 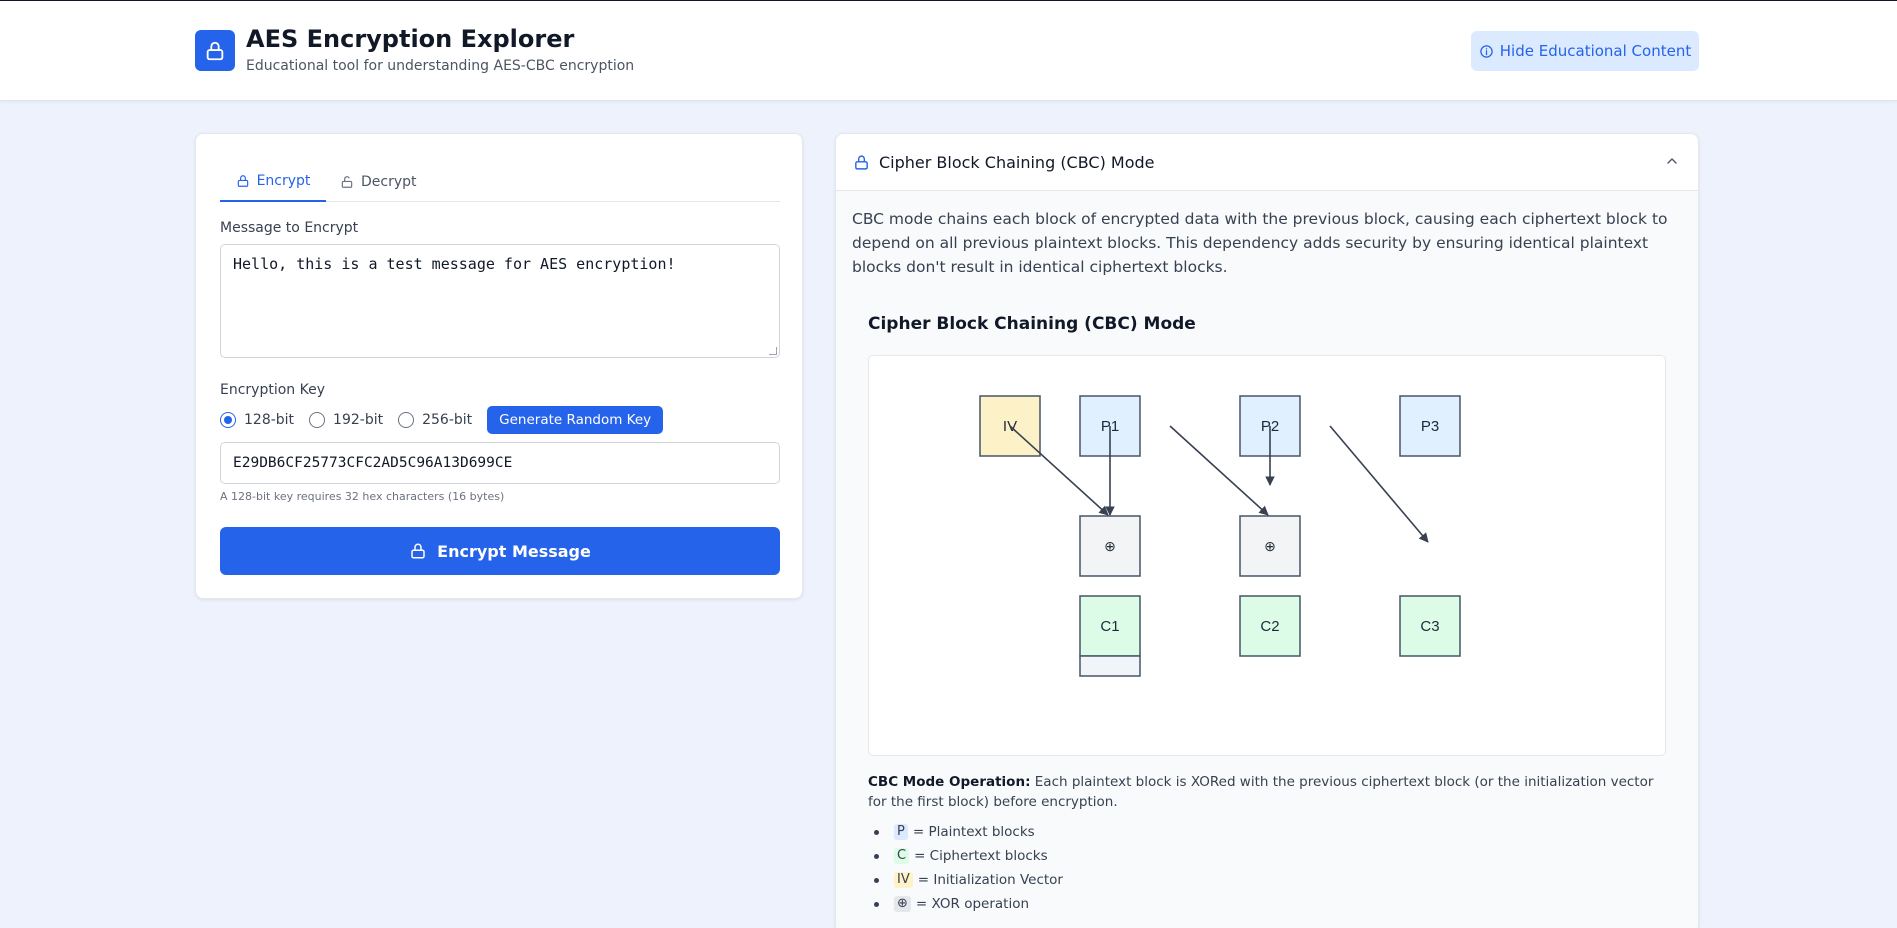 What do you see at coordinates (575, 420) in the screenshot?
I see `generate-random-key-button: Generate Random Key` at bounding box center [575, 420].